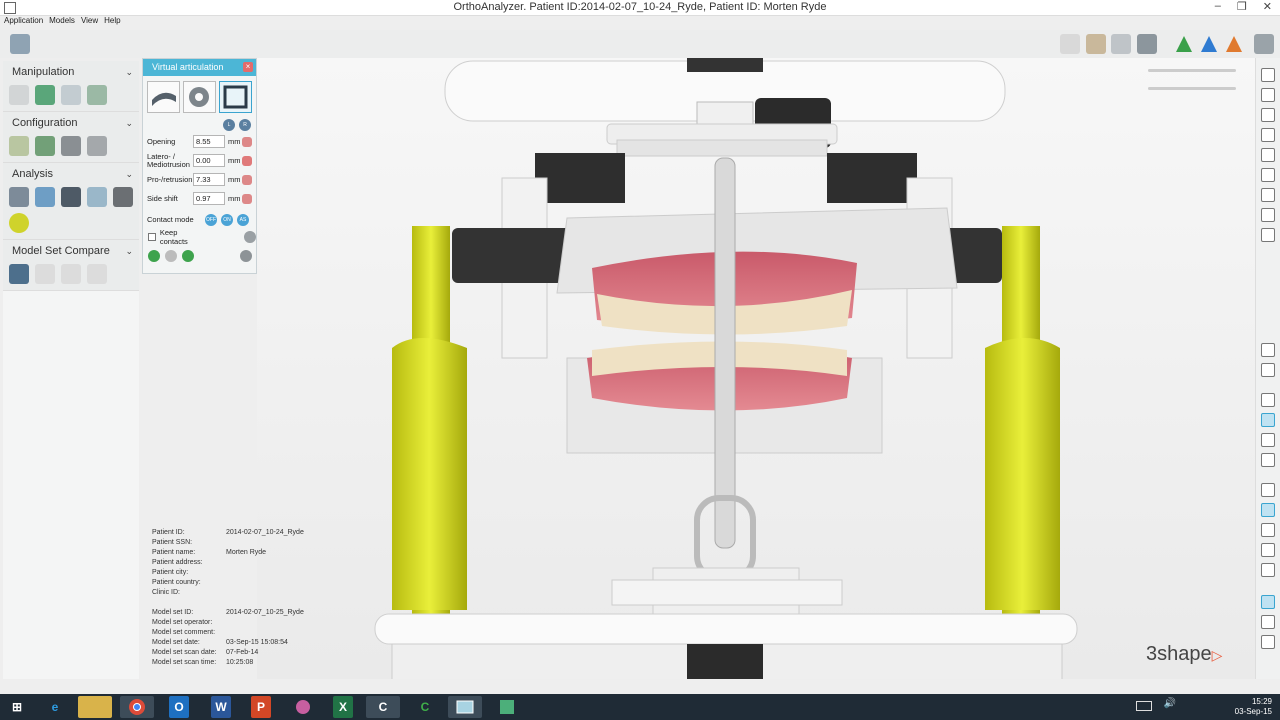 The image size is (1280, 720). I want to click on orthoanalyzer-icon, so click(465, 707).